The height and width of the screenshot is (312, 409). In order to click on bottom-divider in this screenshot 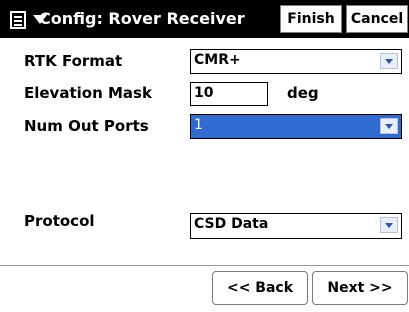, I will do `click(204, 265)`.